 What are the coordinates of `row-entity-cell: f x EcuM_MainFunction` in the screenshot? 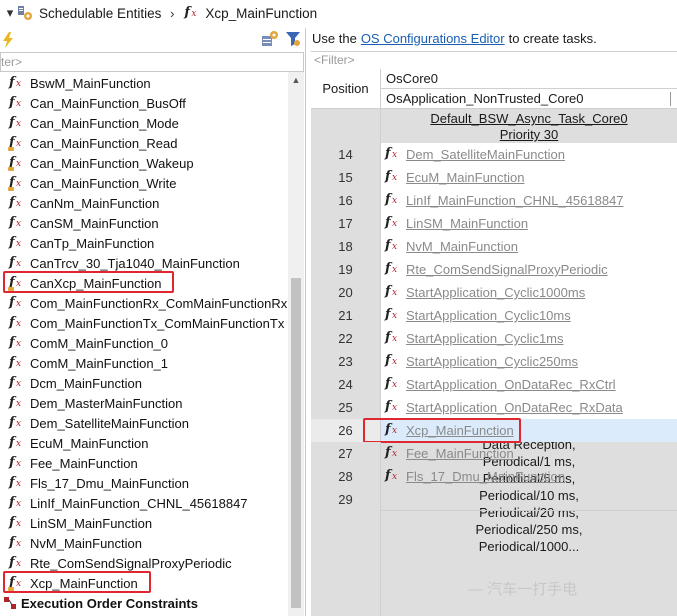 It's located at (529, 177).